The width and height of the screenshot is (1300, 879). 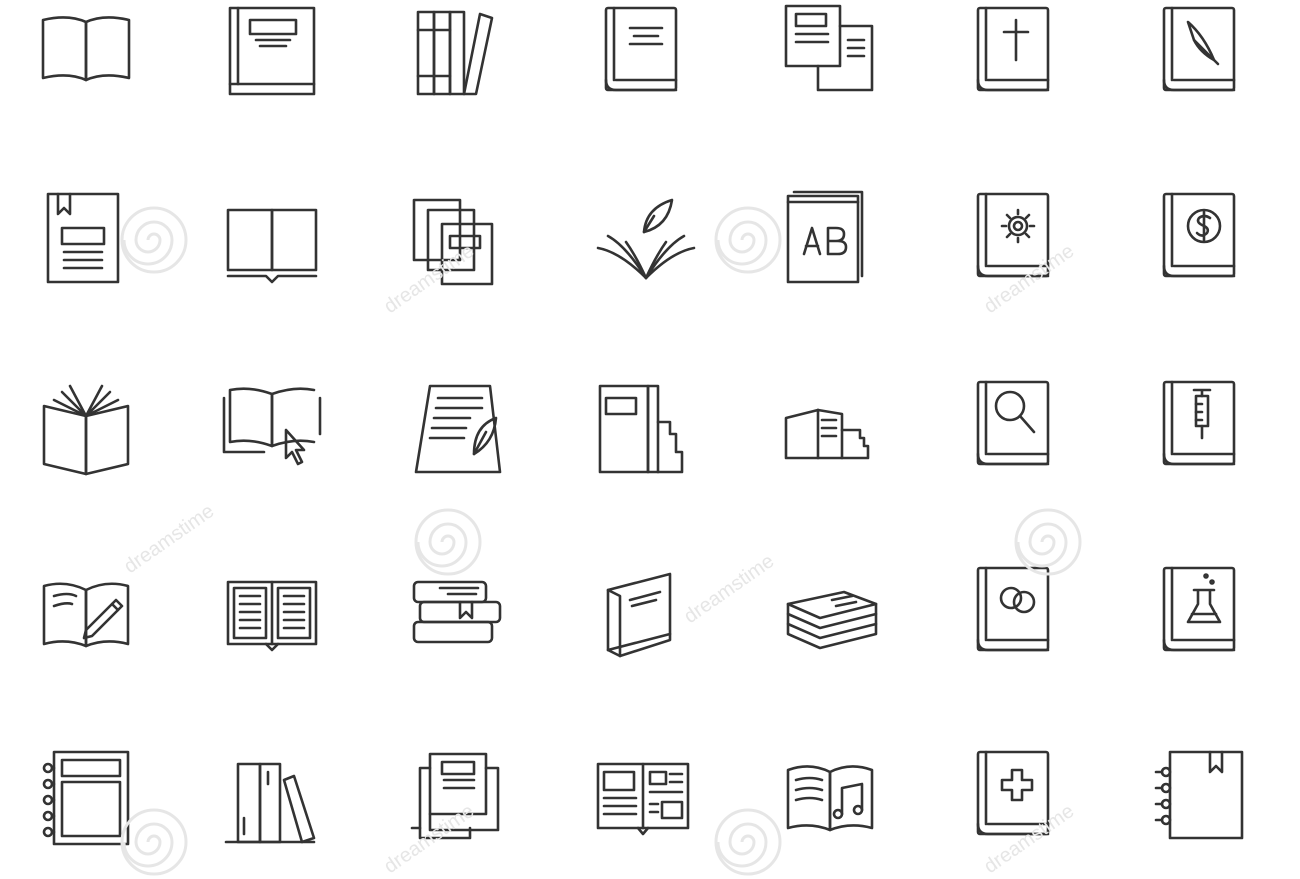 I want to click on settings-book-icon, so click(x=1018, y=246).